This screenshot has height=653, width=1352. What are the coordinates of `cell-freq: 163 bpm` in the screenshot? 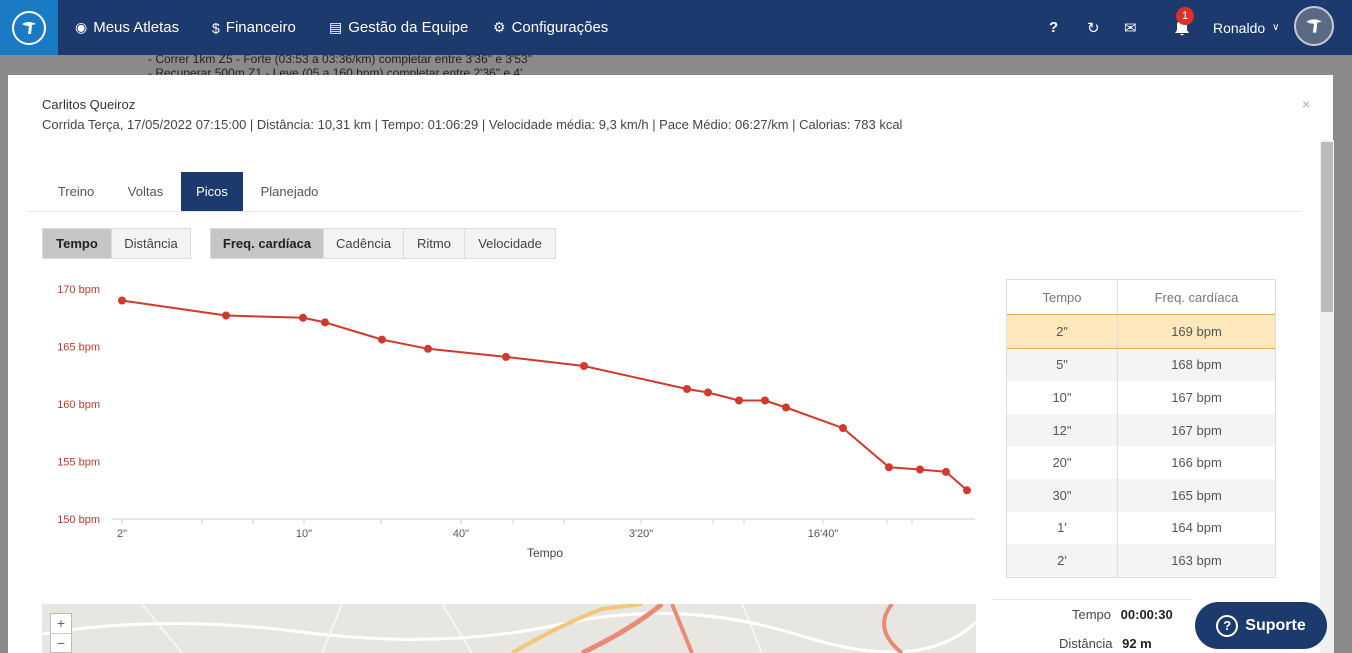 It's located at (1196, 560).